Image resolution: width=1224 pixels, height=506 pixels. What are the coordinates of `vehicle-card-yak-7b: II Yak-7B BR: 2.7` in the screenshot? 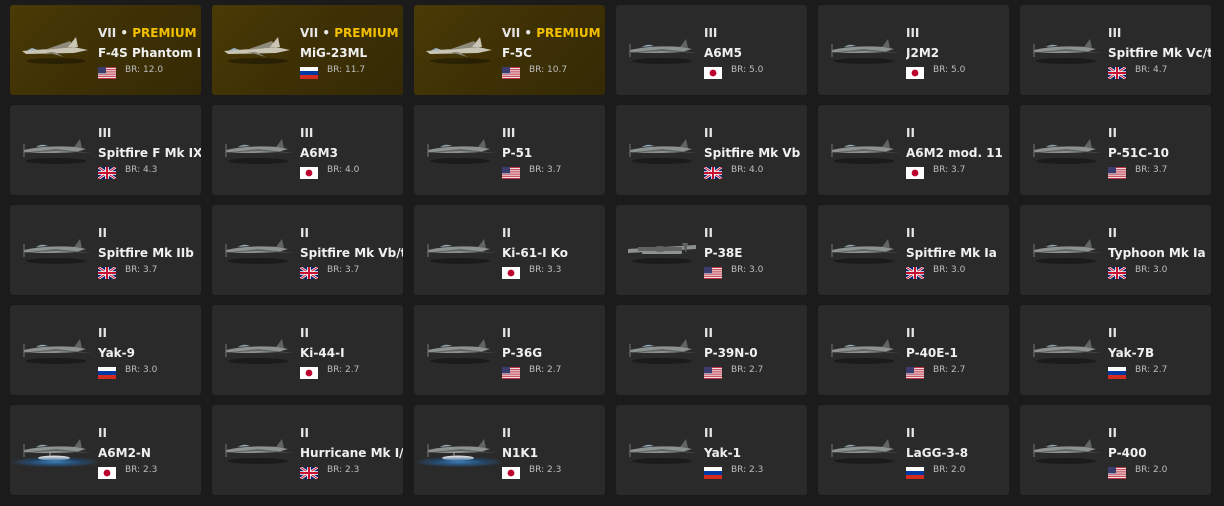 It's located at (1115, 350).